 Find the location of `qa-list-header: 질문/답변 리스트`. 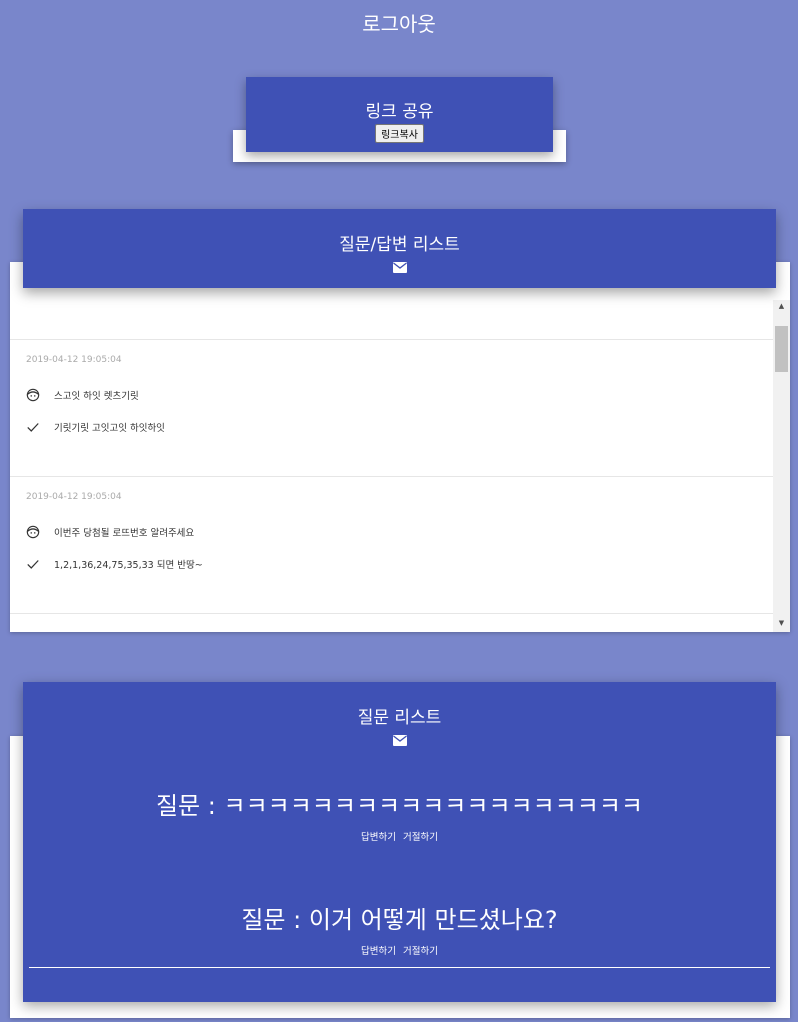

qa-list-header: 질문/답변 리스트 is located at coordinates (399, 248).